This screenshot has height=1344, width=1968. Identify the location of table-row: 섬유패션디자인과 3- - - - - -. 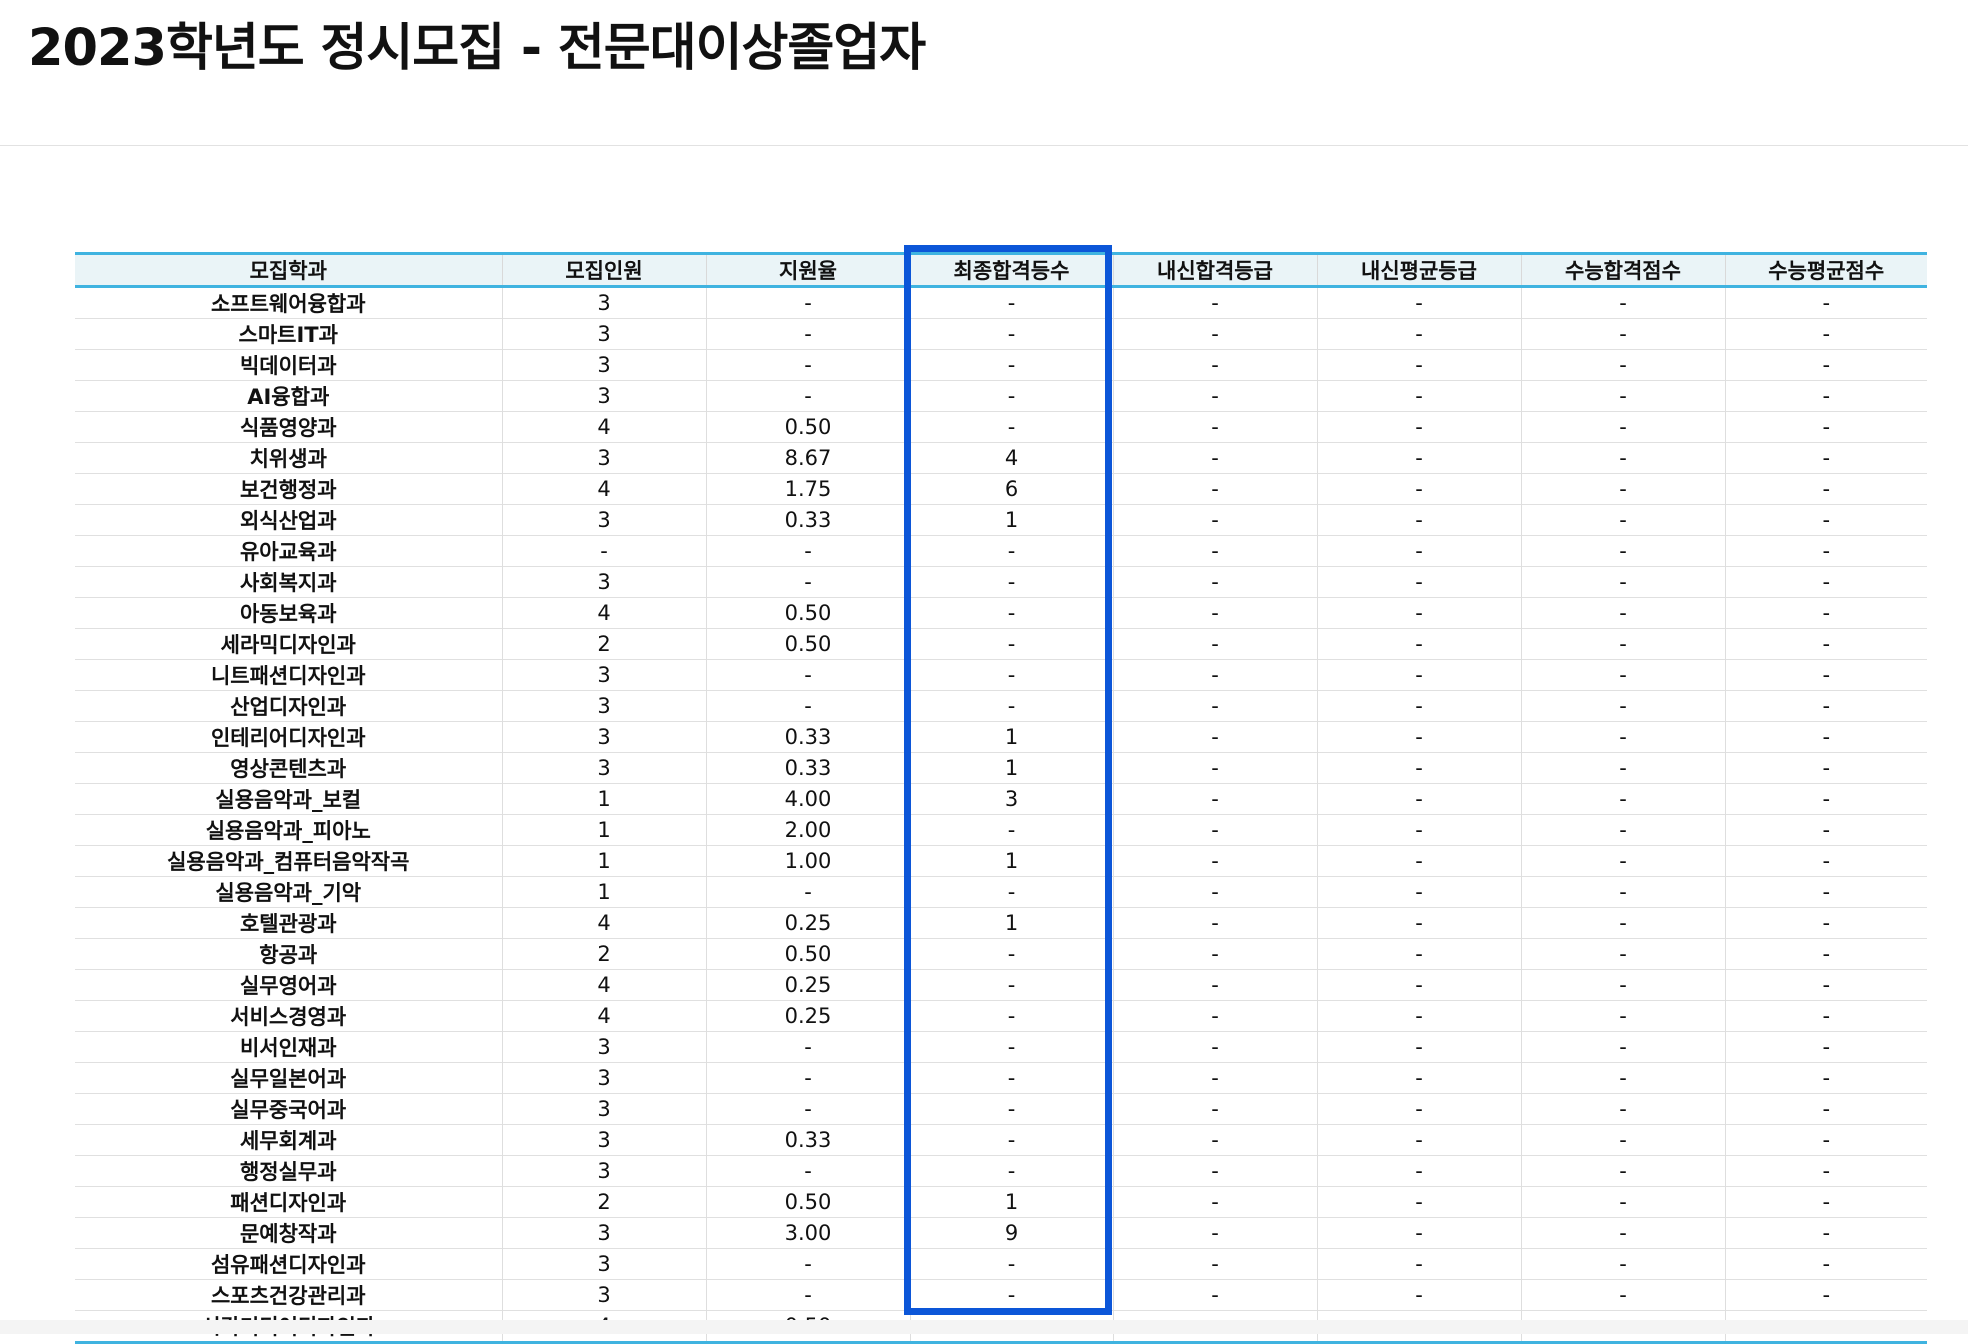
(1001, 1264).